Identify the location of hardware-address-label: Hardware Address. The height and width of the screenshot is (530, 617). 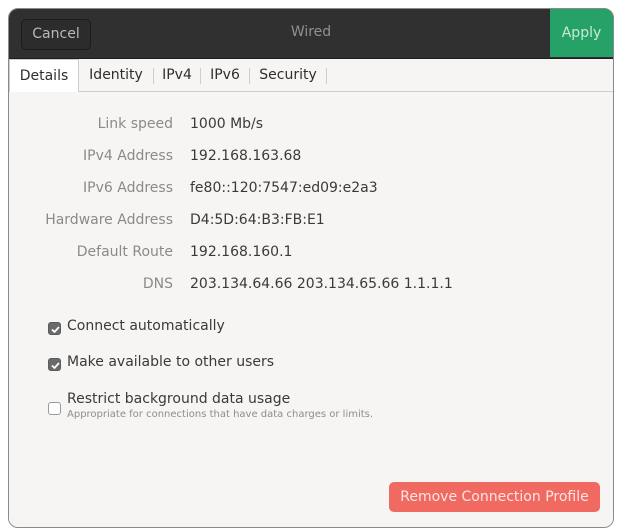
(109, 220).